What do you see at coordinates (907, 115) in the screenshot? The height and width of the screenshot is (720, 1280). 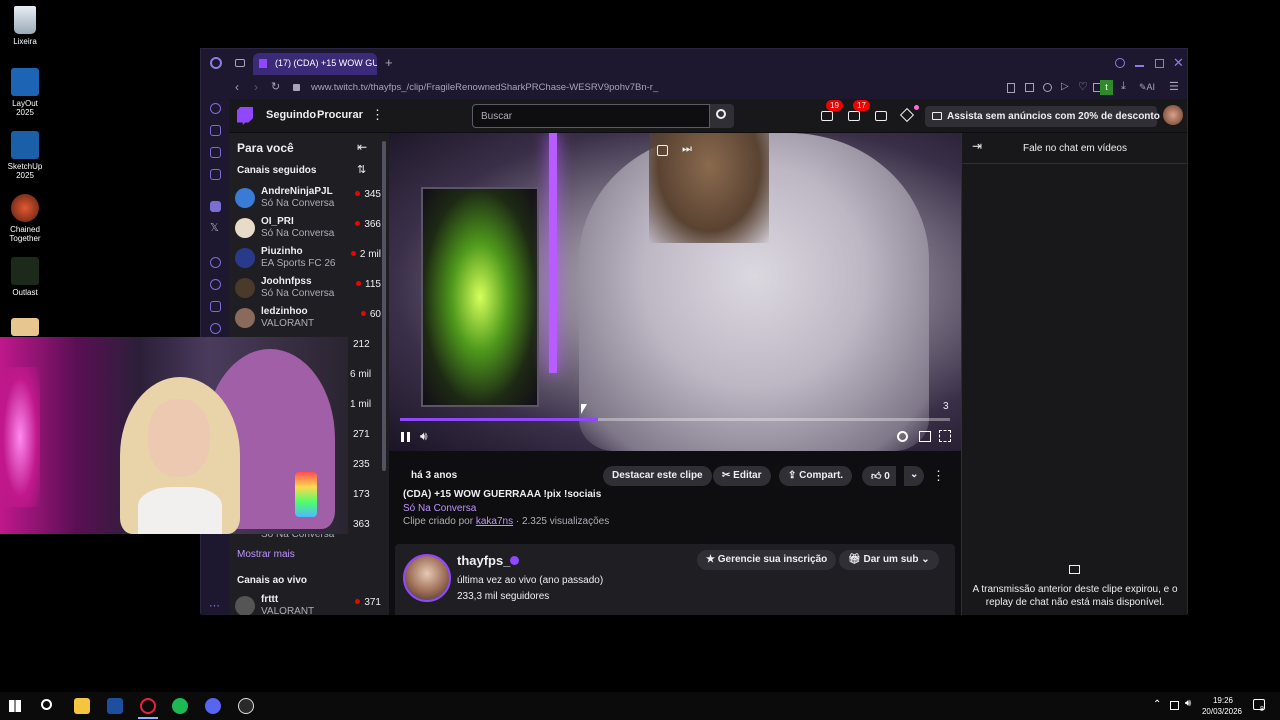 I see `crown-icon` at bounding box center [907, 115].